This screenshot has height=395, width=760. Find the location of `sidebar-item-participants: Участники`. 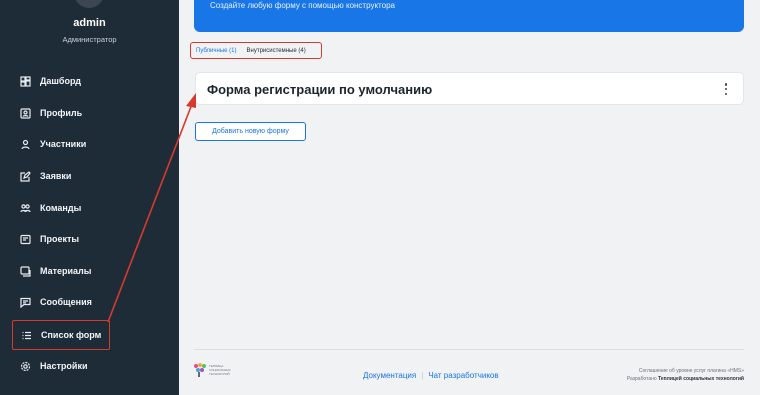

sidebar-item-participants: Участники is located at coordinates (61, 144).